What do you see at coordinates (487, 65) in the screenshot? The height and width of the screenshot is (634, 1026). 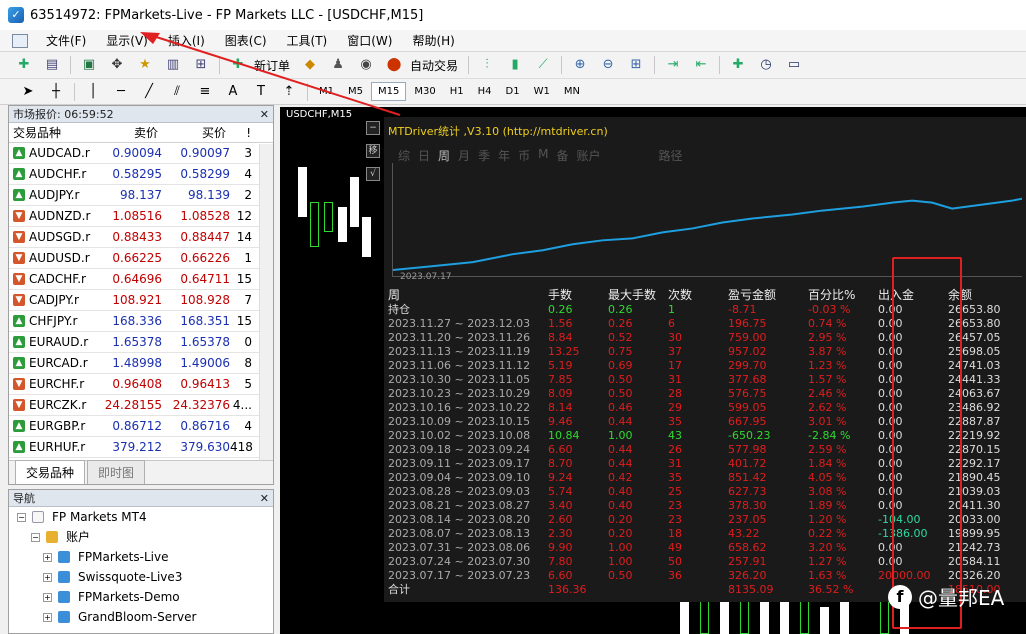 I see `bar-chart-icon: ⫶` at bounding box center [487, 65].